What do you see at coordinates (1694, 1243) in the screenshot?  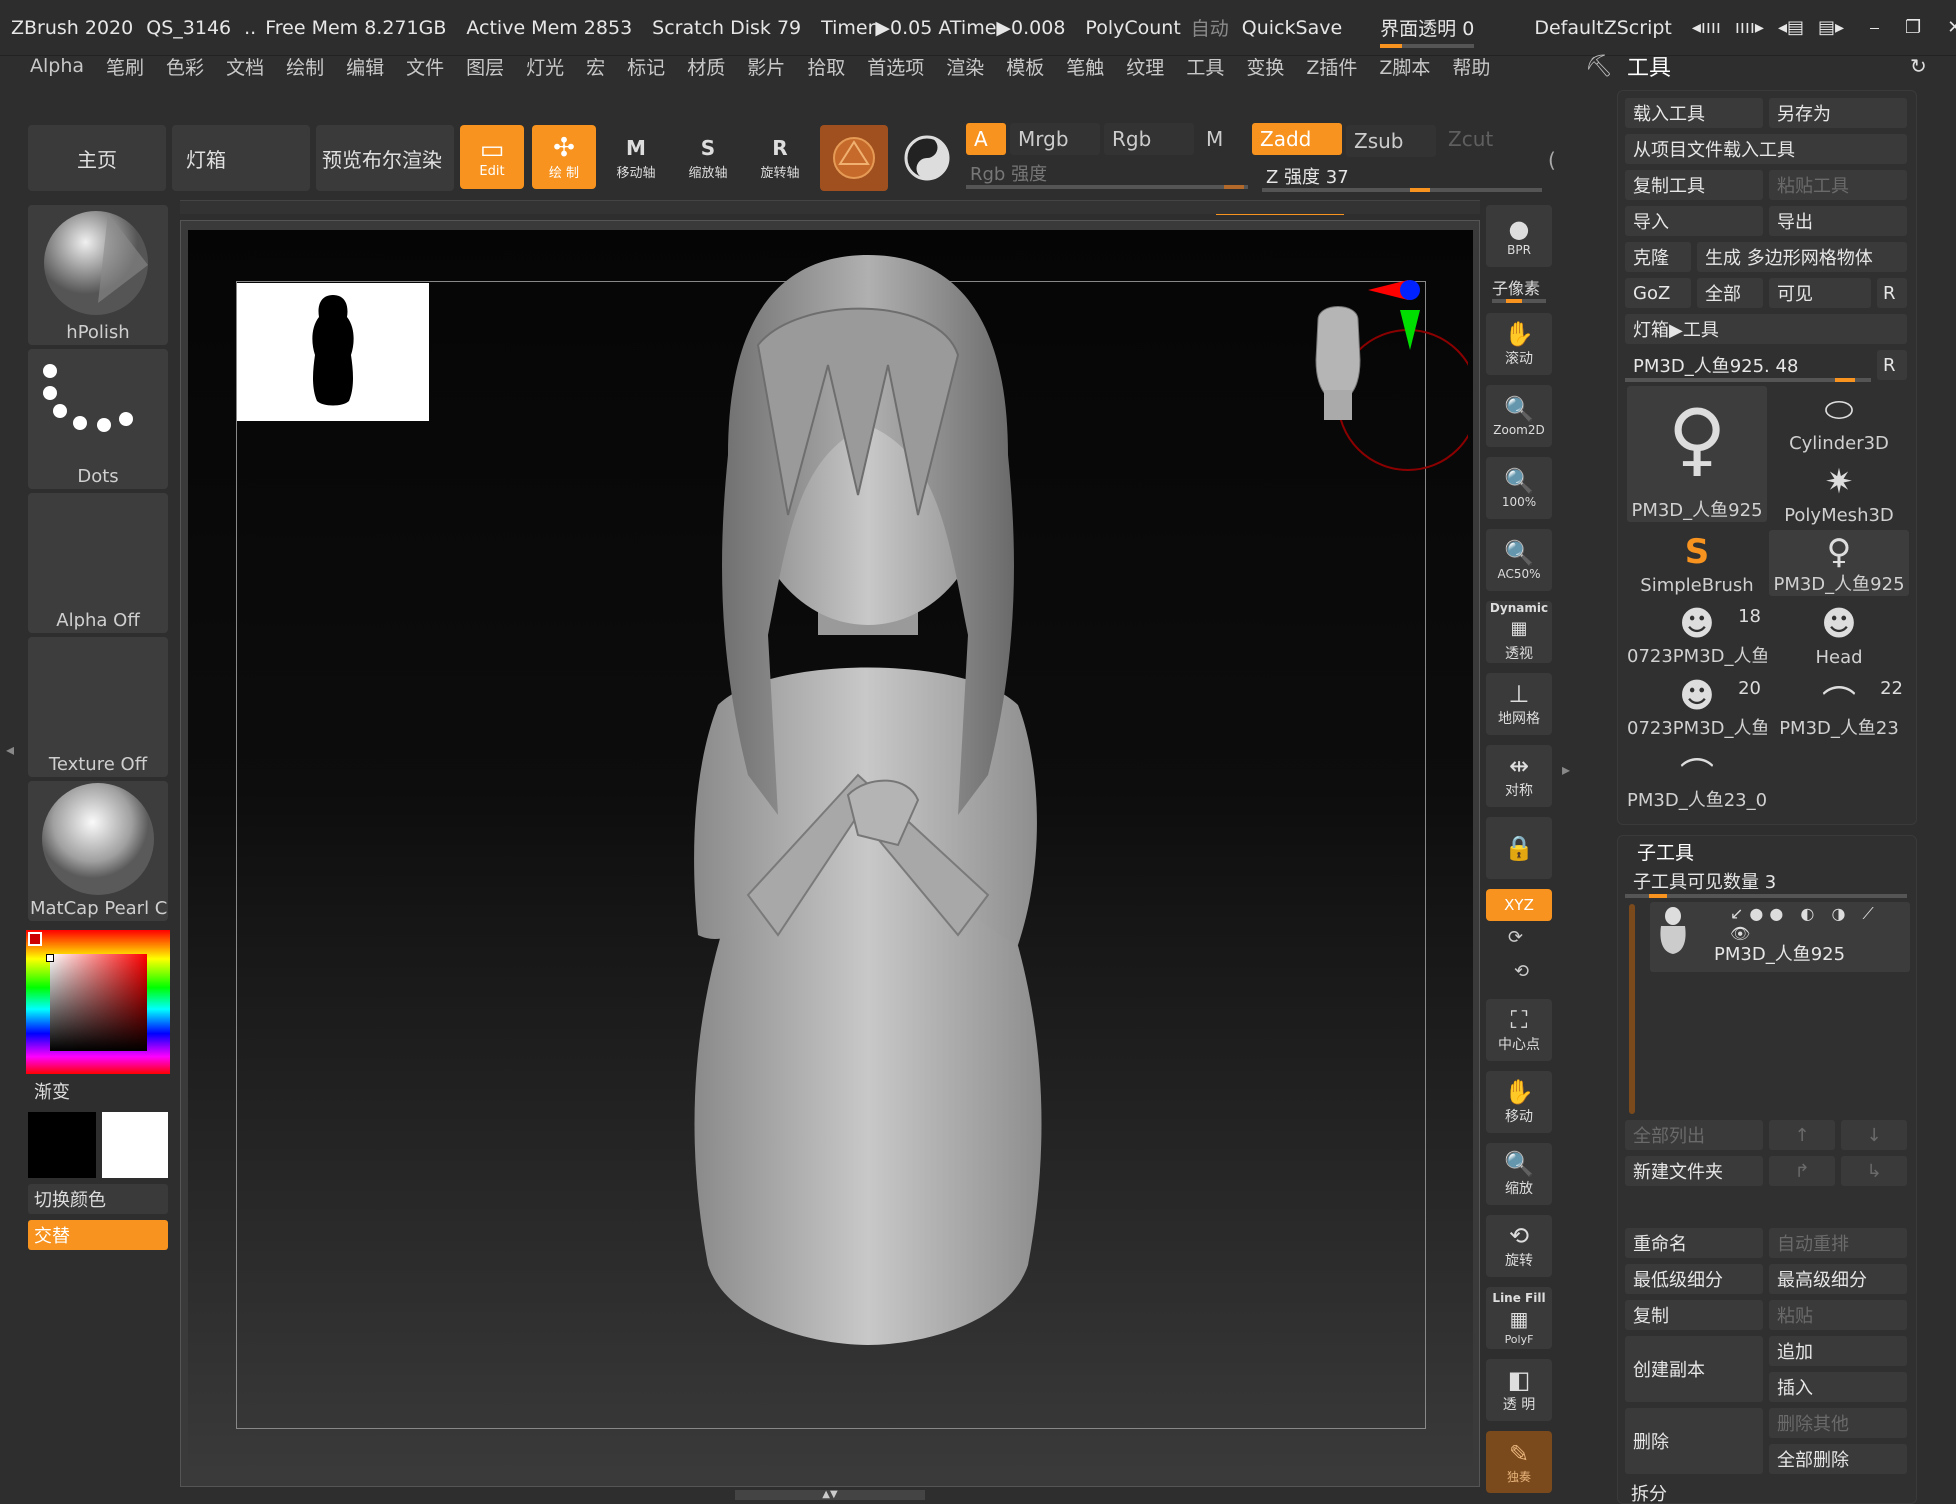 I see `rename-button: 重命名` at bounding box center [1694, 1243].